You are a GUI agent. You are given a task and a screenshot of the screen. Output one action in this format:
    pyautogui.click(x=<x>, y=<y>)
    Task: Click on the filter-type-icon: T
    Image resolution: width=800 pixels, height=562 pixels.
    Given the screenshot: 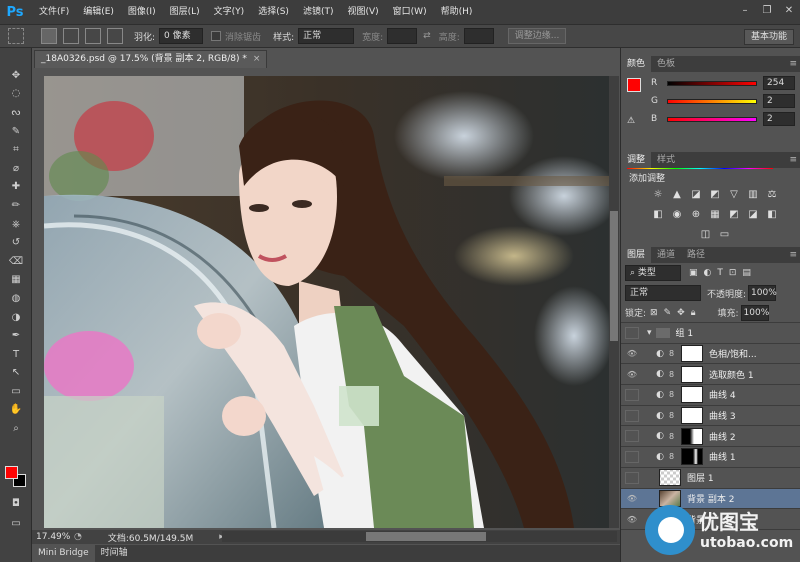 What is the action you would take?
    pyautogui.click(x=720, y=273)
    